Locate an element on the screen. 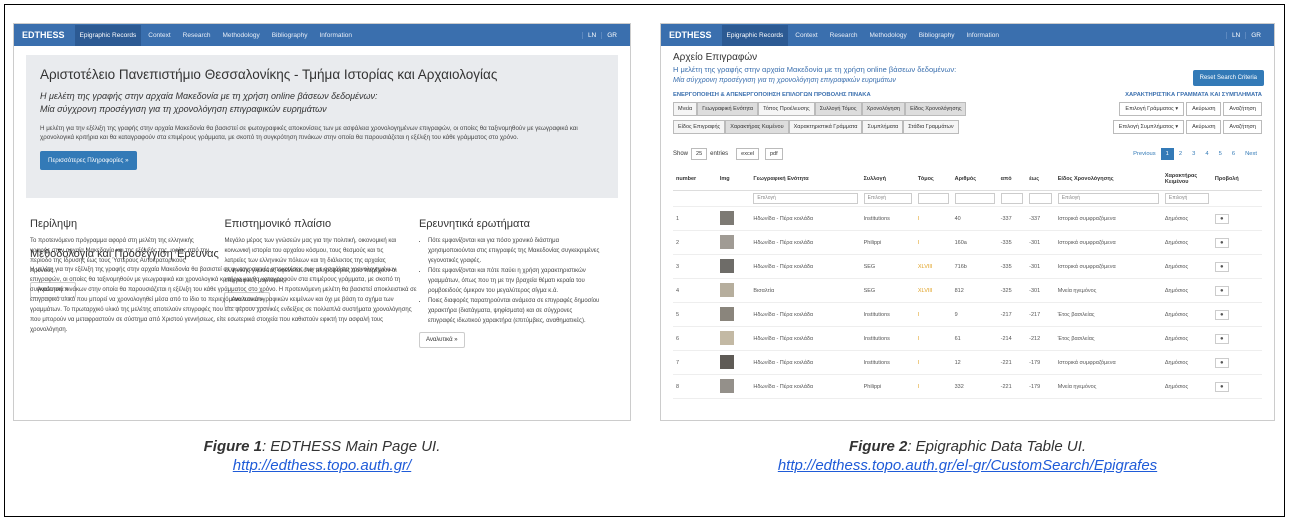 The width and height of the screenshot is (1289, 521). from-cell: -217 is located at coordinates (1012, 314).